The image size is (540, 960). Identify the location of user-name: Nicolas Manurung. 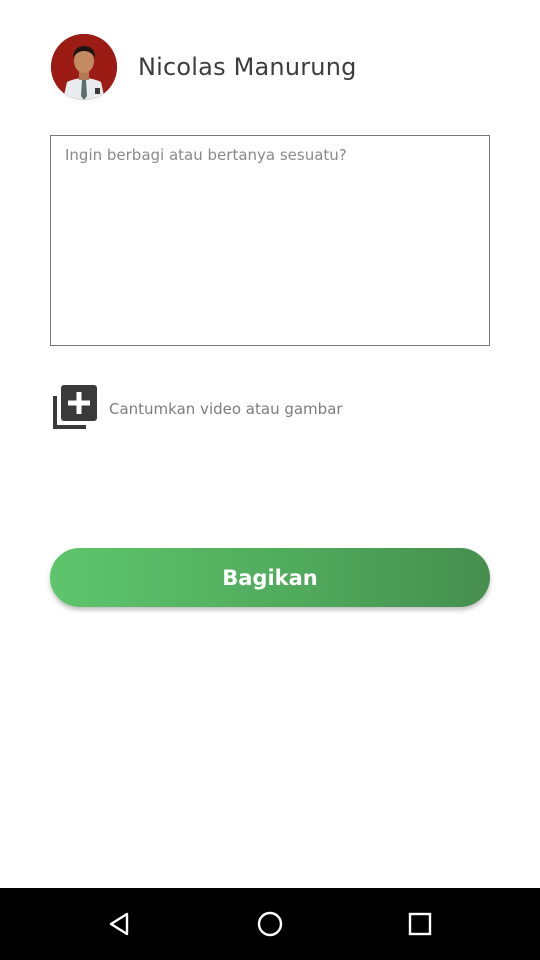
(247, 67).